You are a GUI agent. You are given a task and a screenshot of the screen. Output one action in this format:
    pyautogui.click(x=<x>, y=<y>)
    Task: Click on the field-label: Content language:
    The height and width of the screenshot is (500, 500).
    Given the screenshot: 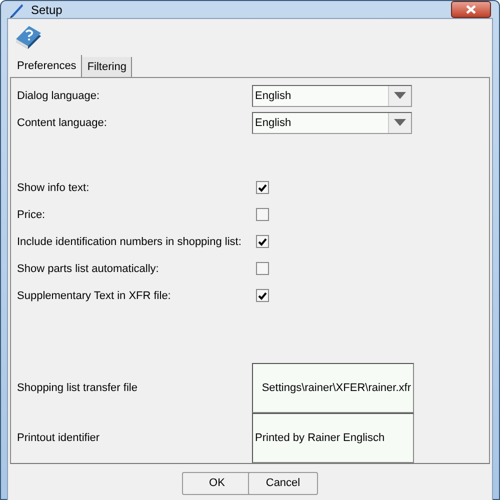 What is the action you would take?
    pyautogui.click(x=62, y=122)
    